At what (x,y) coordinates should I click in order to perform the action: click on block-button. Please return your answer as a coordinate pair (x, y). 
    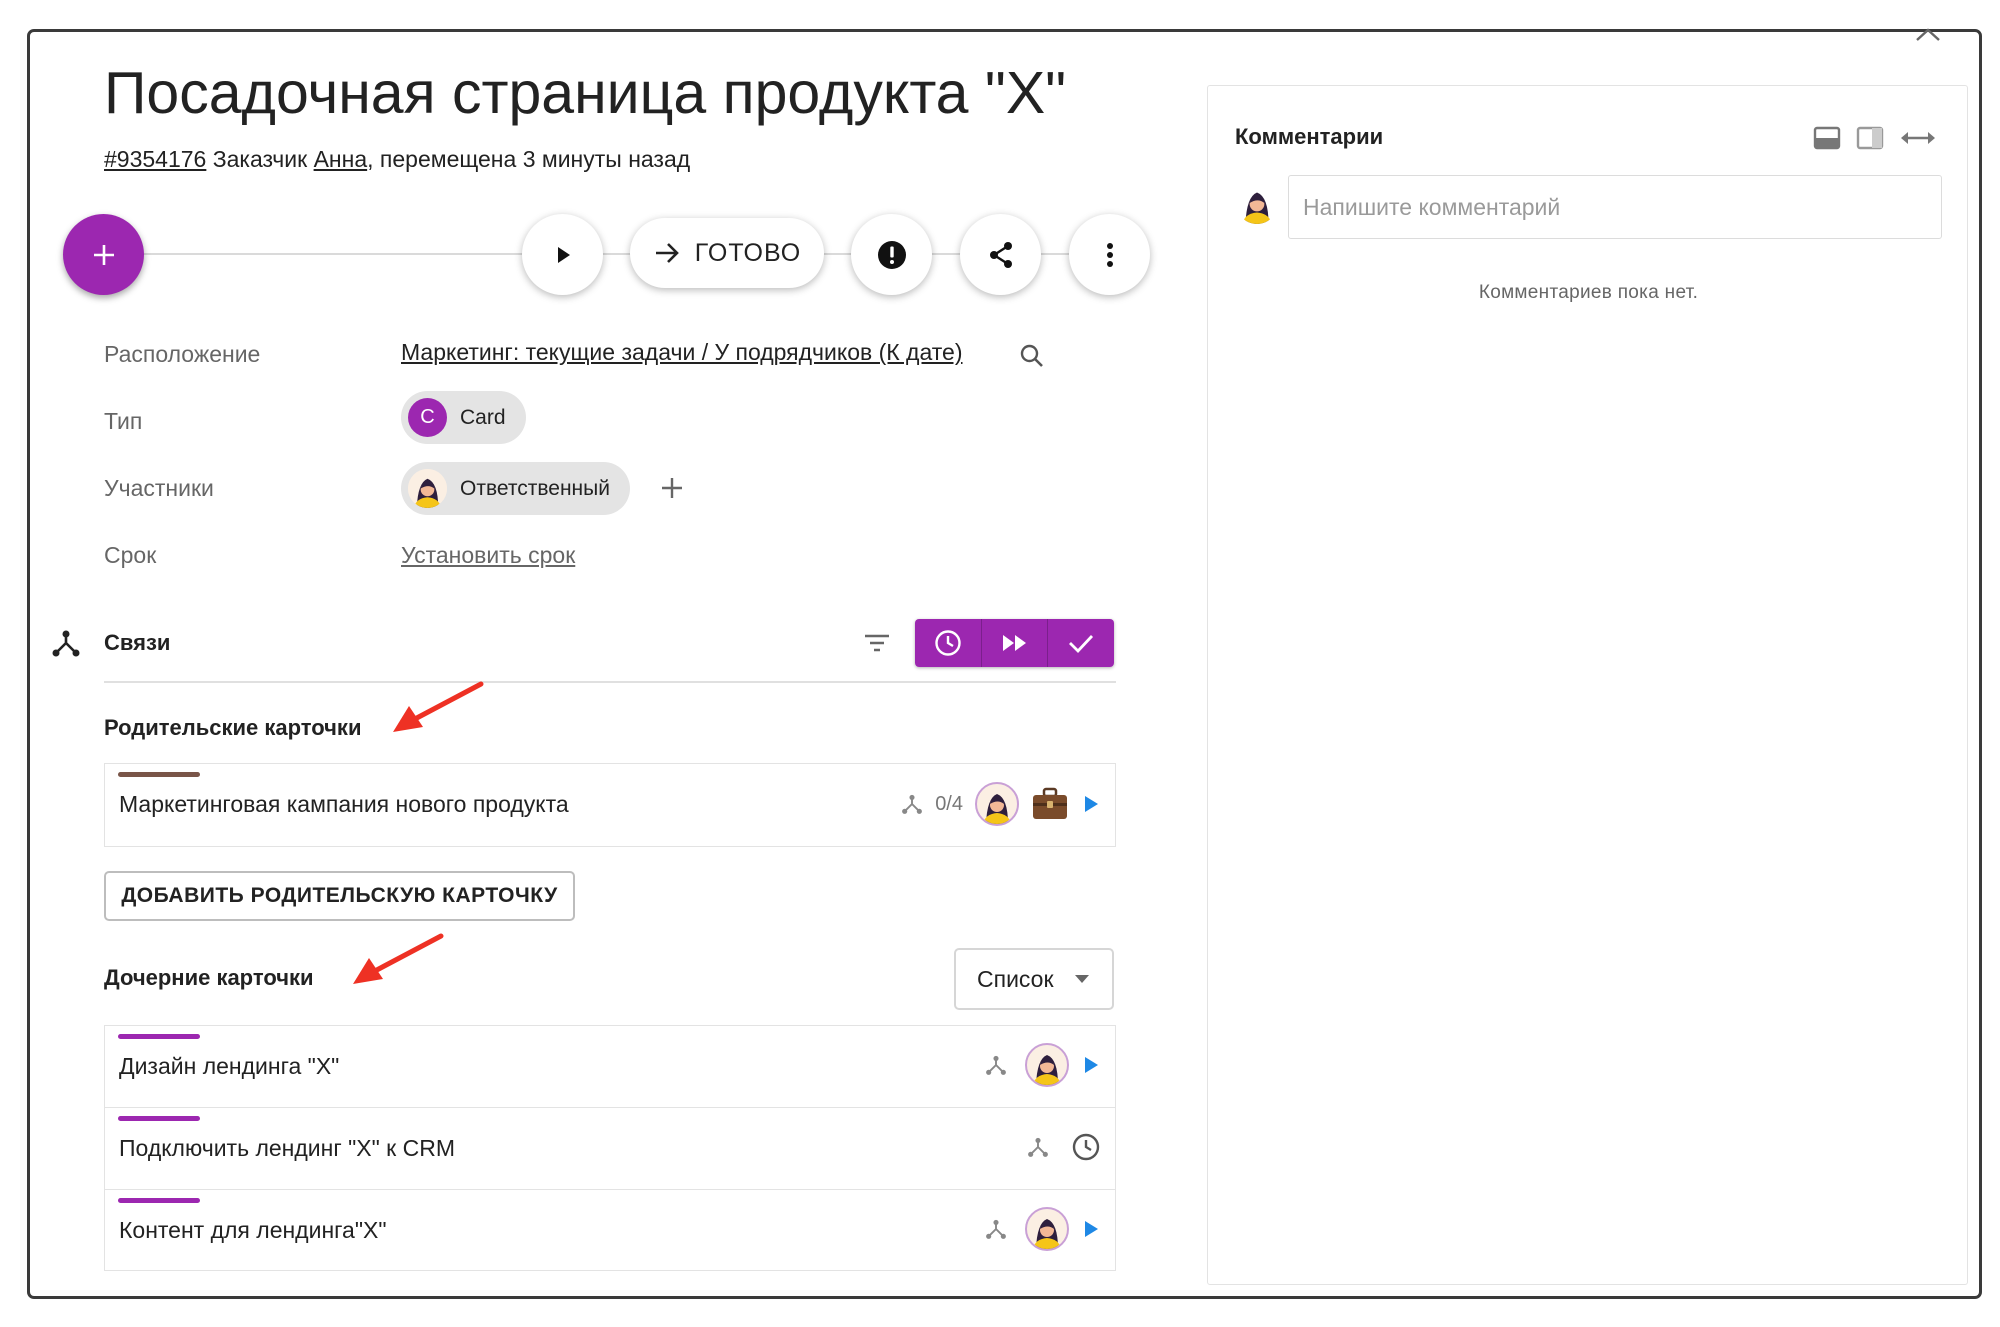
    Looking at the image, I should click on (891, 254).